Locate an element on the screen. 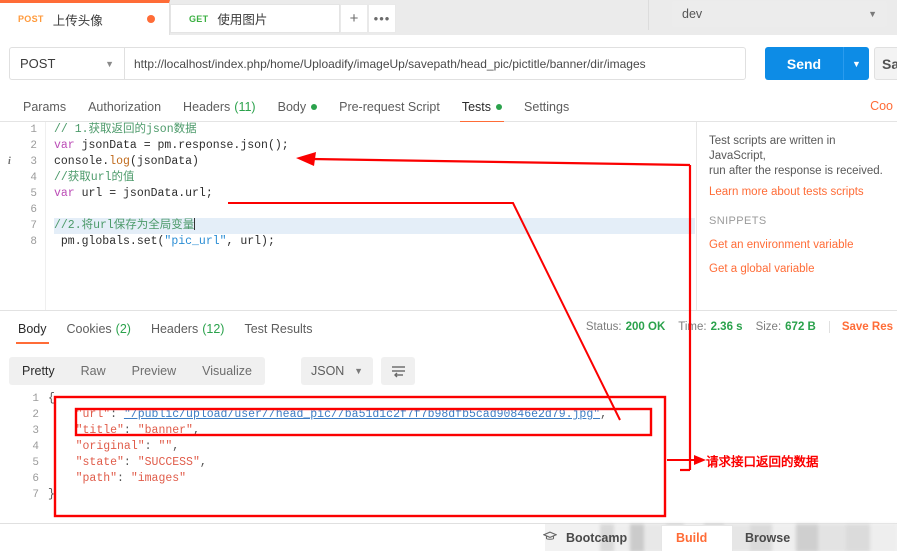 This screenshot has width=897, height=551. save-response-button: Save Res is located at coordinates (860, 327).